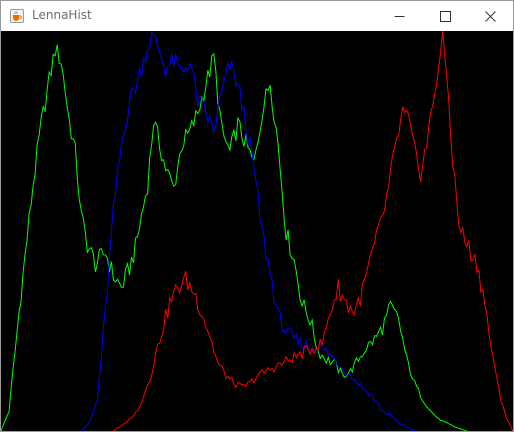  I want to click on maximize-button, so click(445, 16).